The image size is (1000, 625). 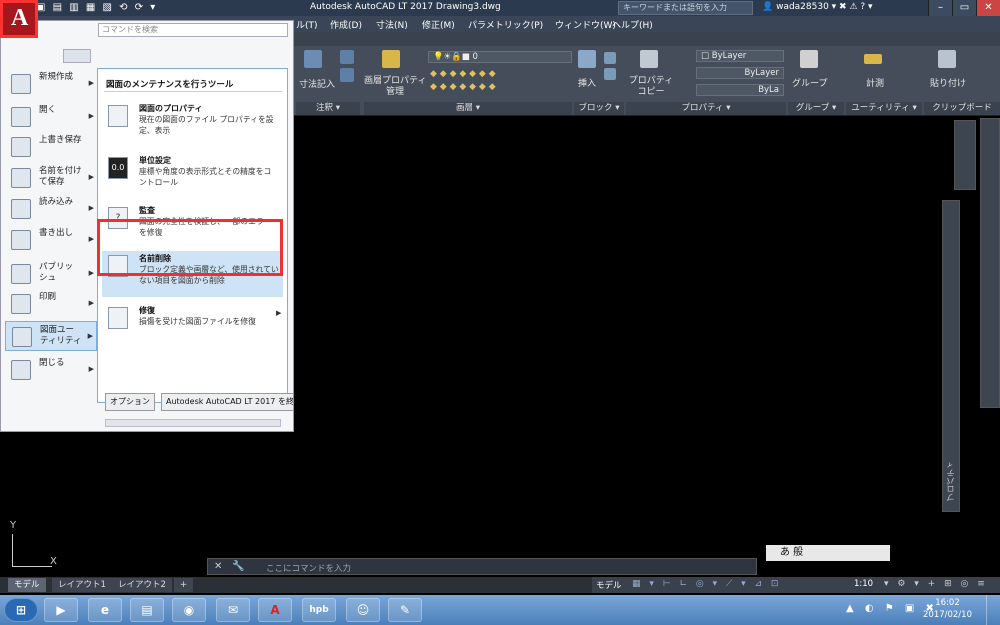 I want to click on close-button: ✕, so click(x=988, y=8).